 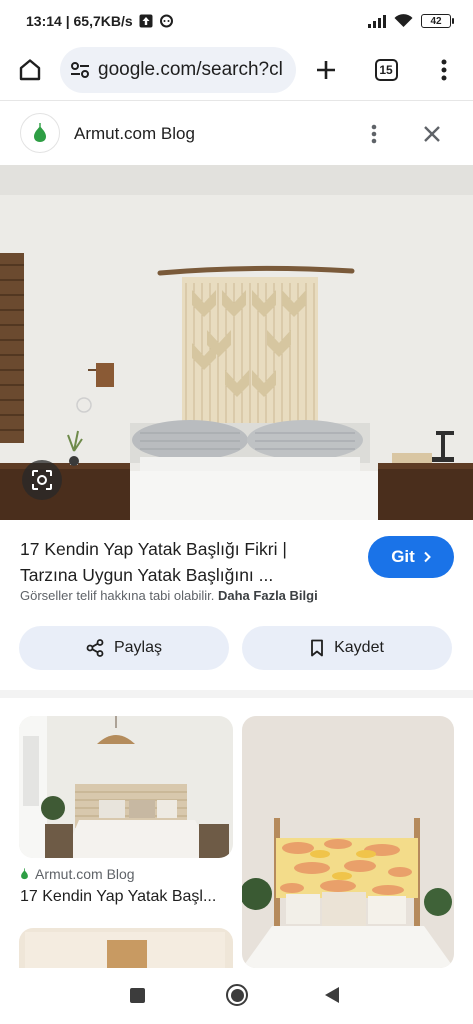 I want to click on related-source-name: Armut.com Blog, so click(x=85, y=874).